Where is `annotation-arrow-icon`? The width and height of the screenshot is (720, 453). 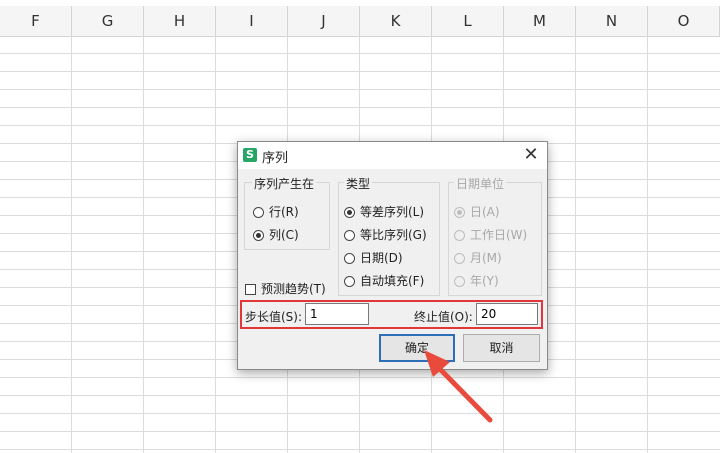
annotation-arrow-icon is located at coordinates (458, 386).